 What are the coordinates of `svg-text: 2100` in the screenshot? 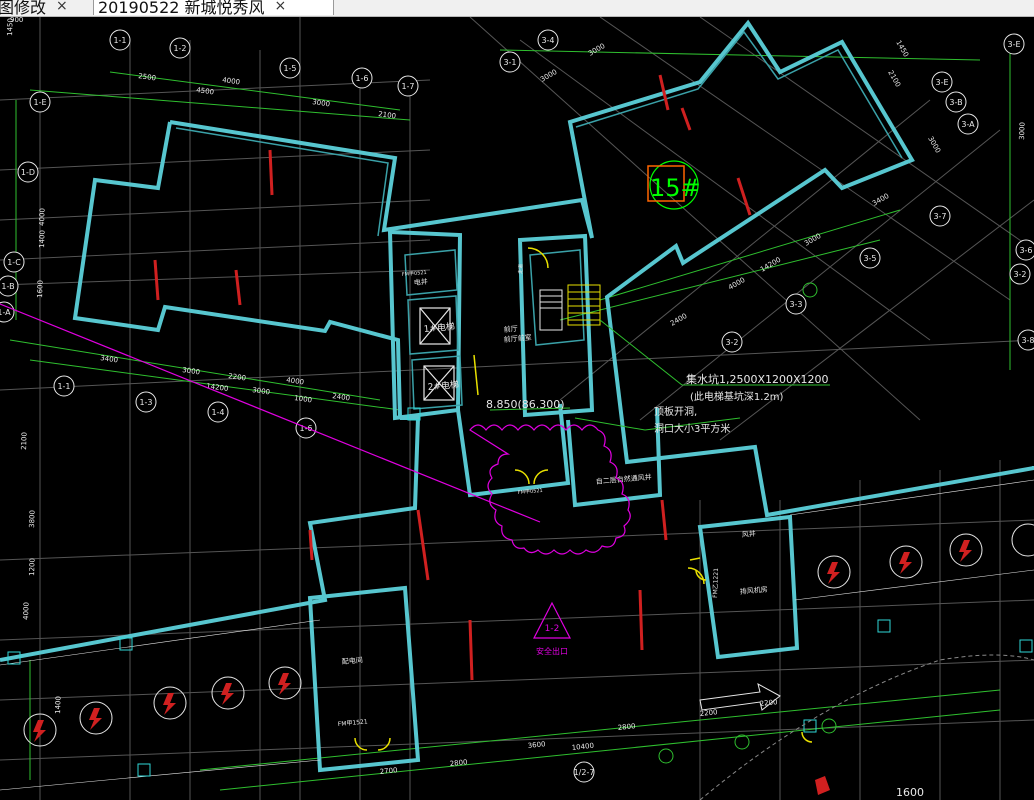 It's located at (24, 441).